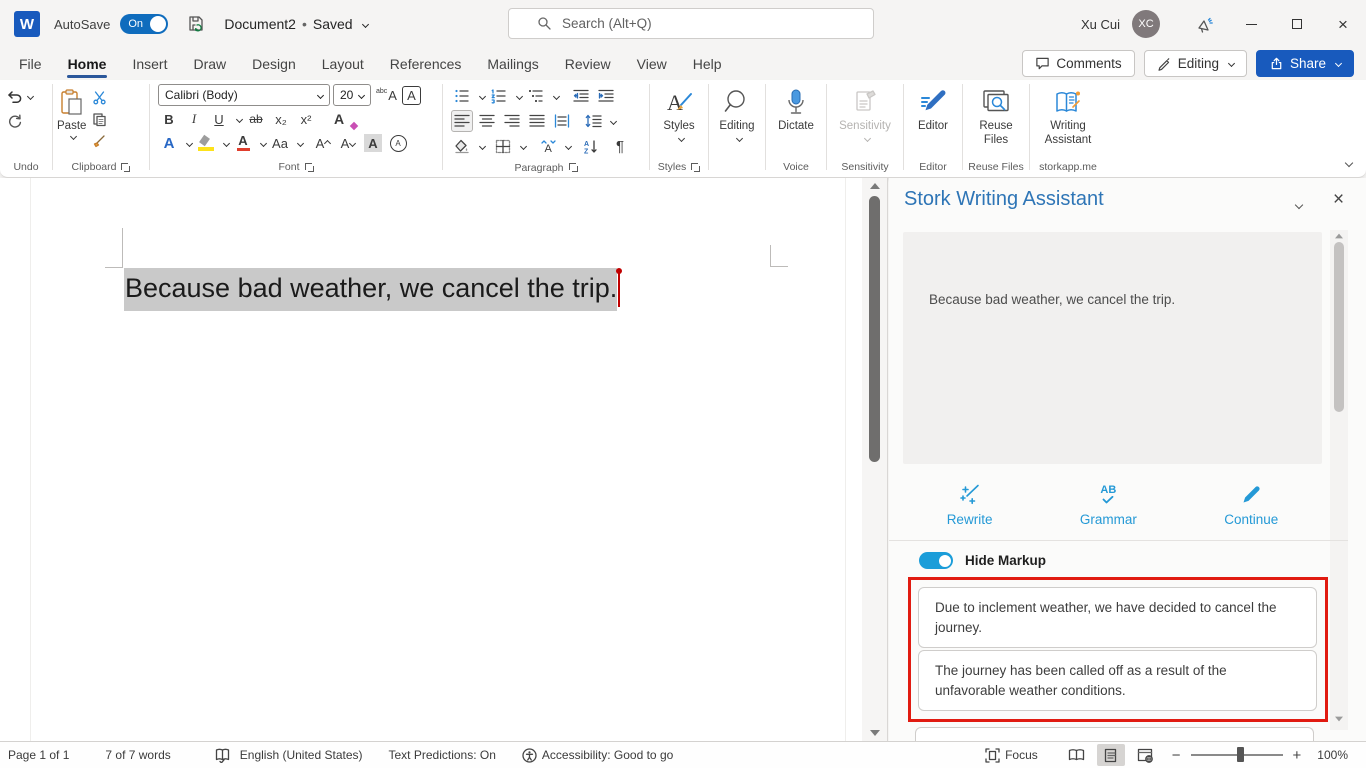 The width and height of the screenshot is (1366, 768). What do you see at coordinates (373, 143) in the screenshot?
I see `character-shading-button: A` at bounding box center [373, 143].